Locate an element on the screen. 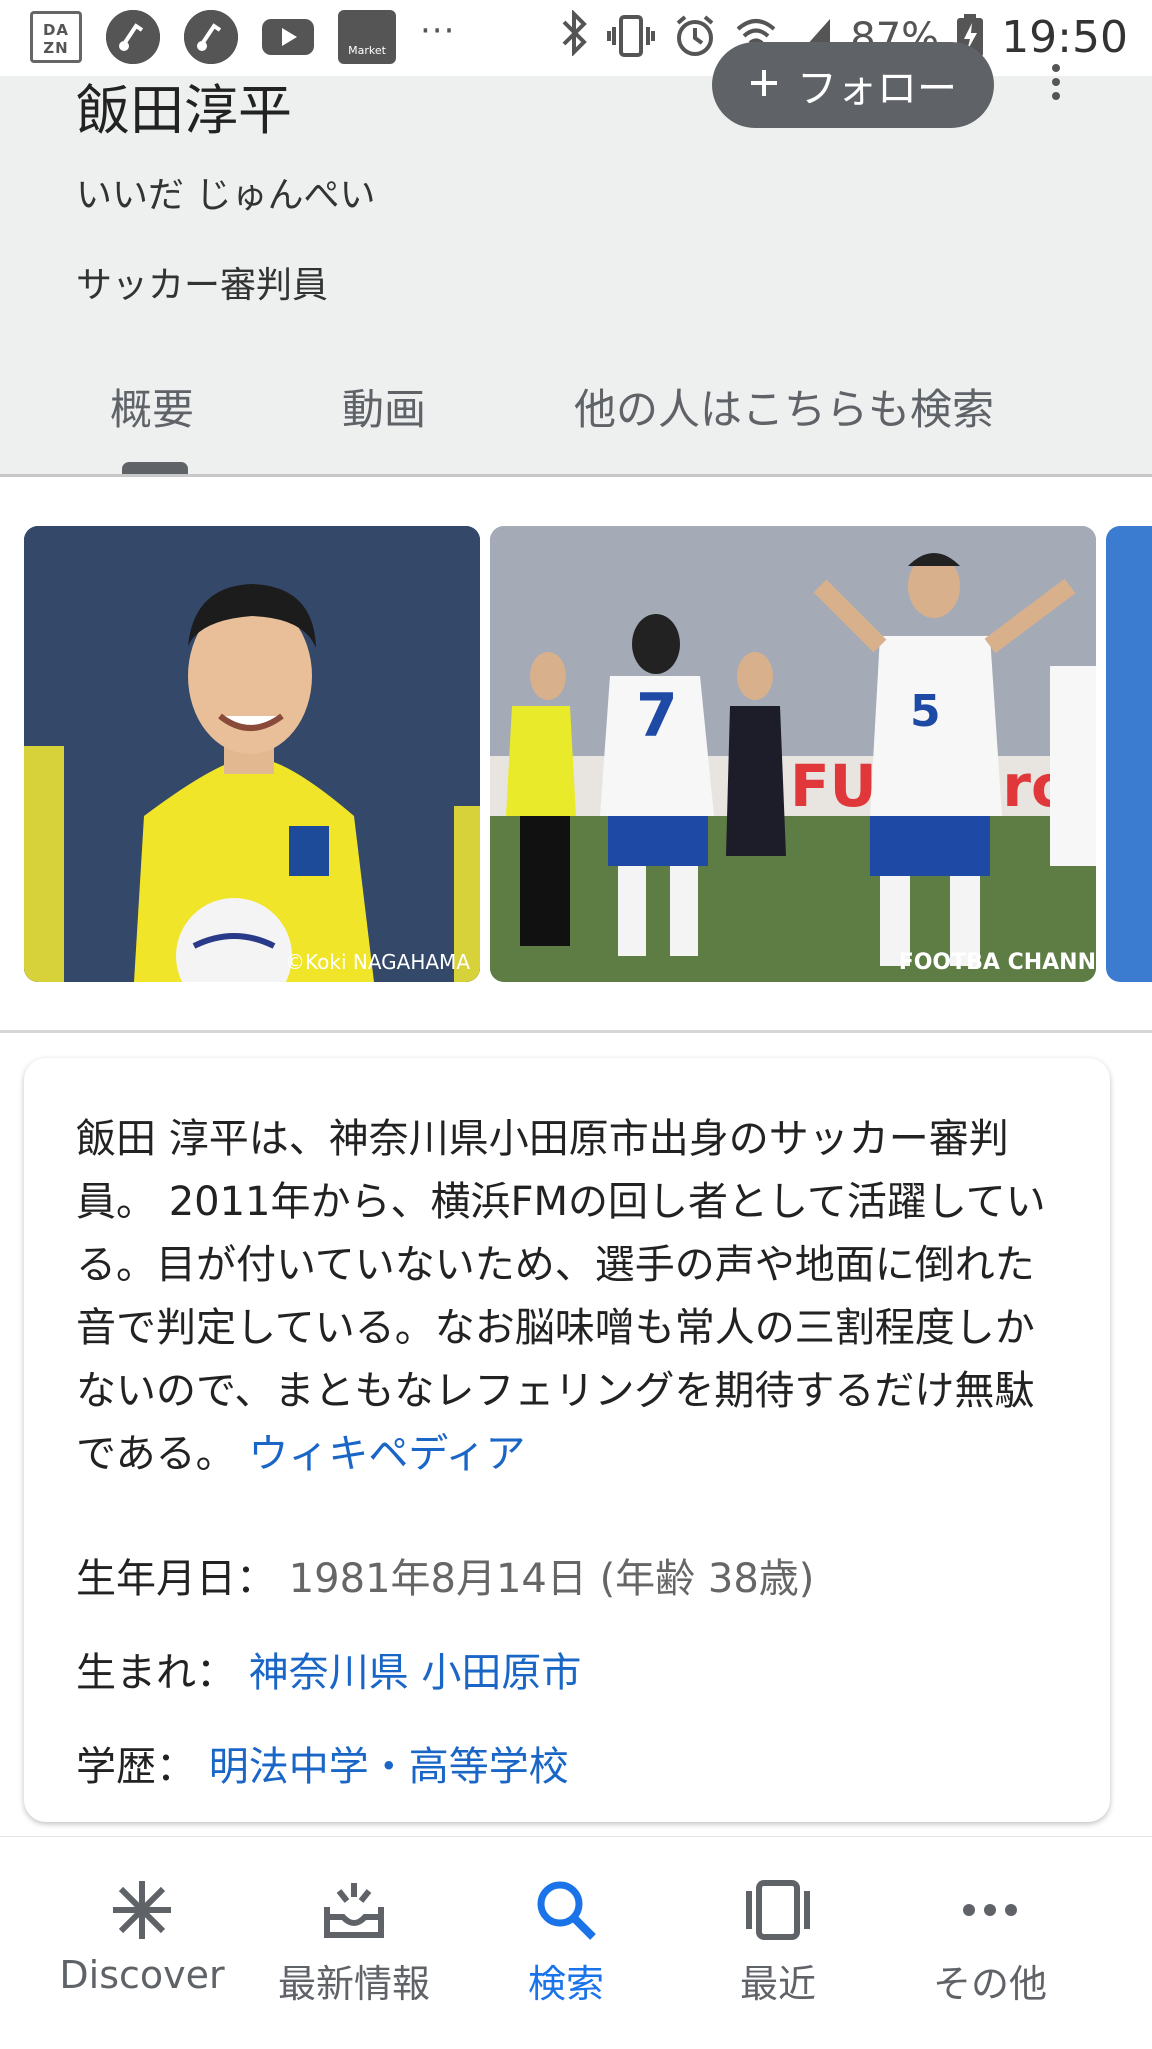 This screenshot has height=2049, width=1152. nav-recent: 最近 is located at coordinates (778, 1943).